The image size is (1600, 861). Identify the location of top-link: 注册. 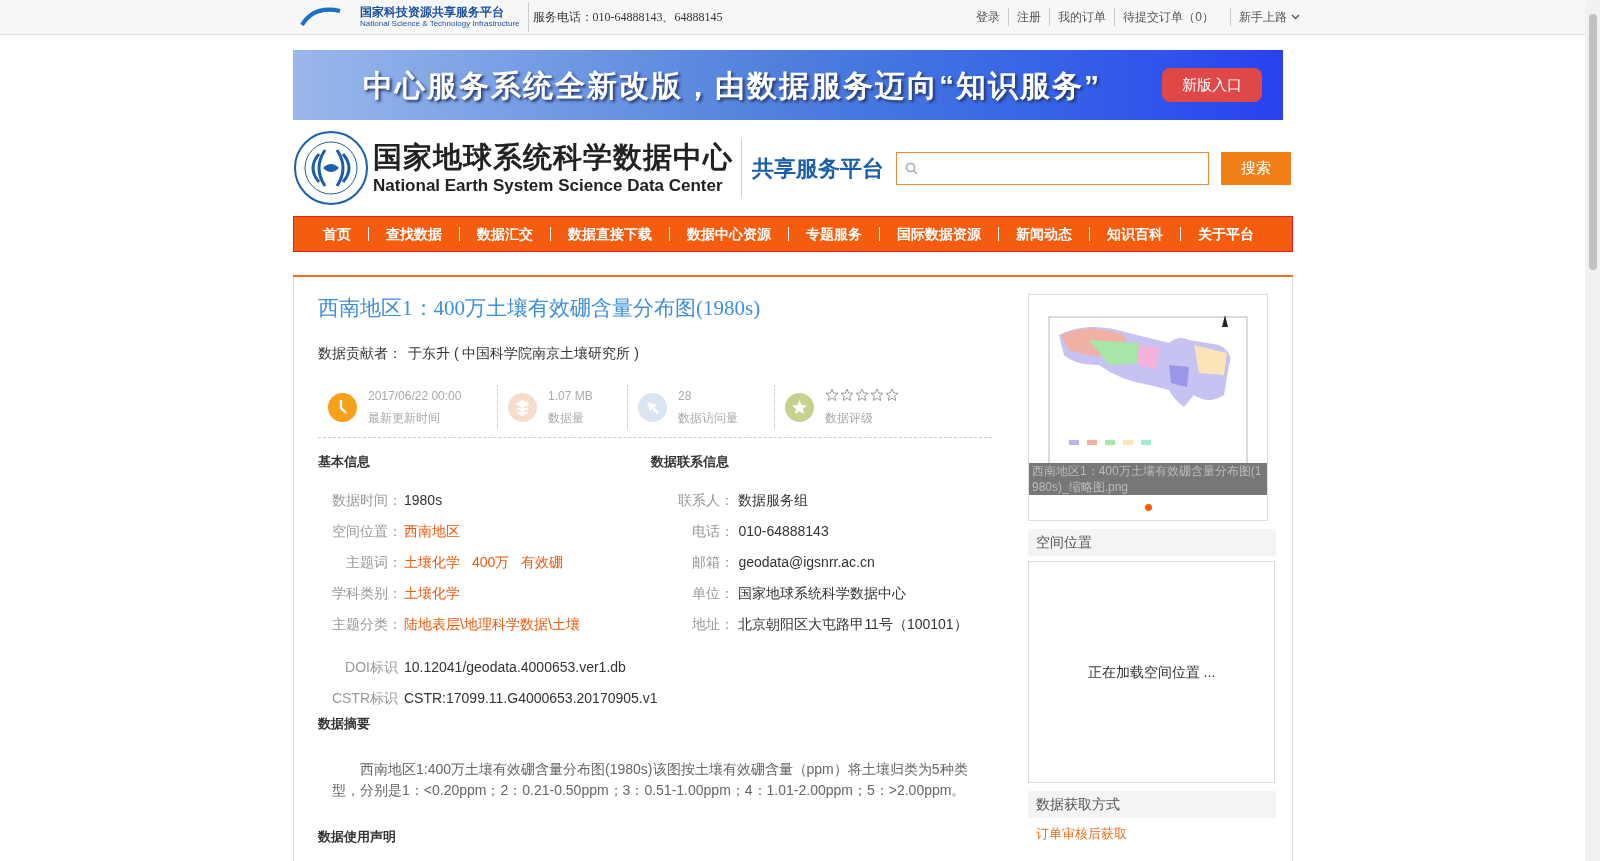
(1029, 17).